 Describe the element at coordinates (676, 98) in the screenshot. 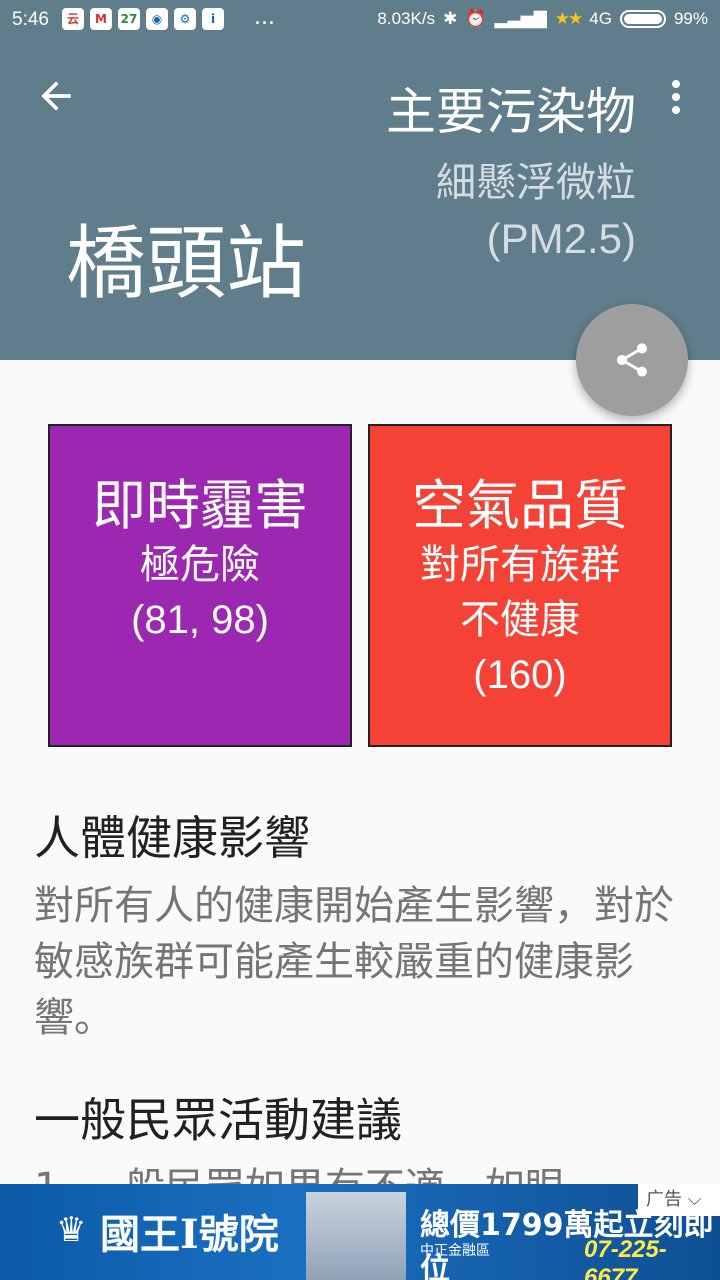

I see `overflow-menu-icon` at that location.